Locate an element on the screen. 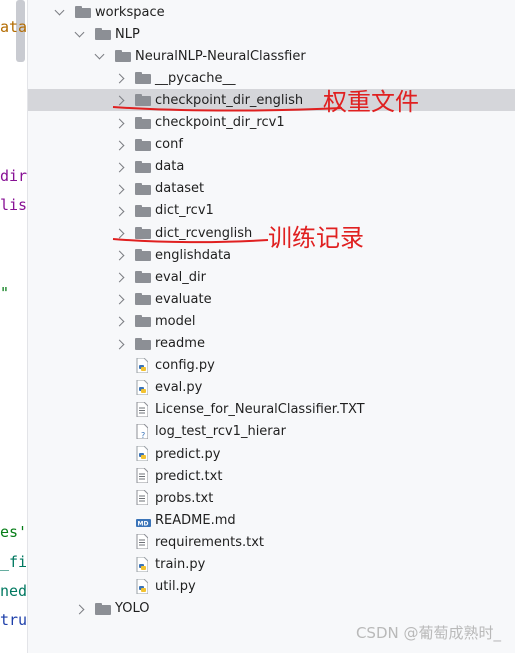 This screenshot has height=653, width=515. unknown-file-icon-graphic: ? is located at coordinates (142, 431).